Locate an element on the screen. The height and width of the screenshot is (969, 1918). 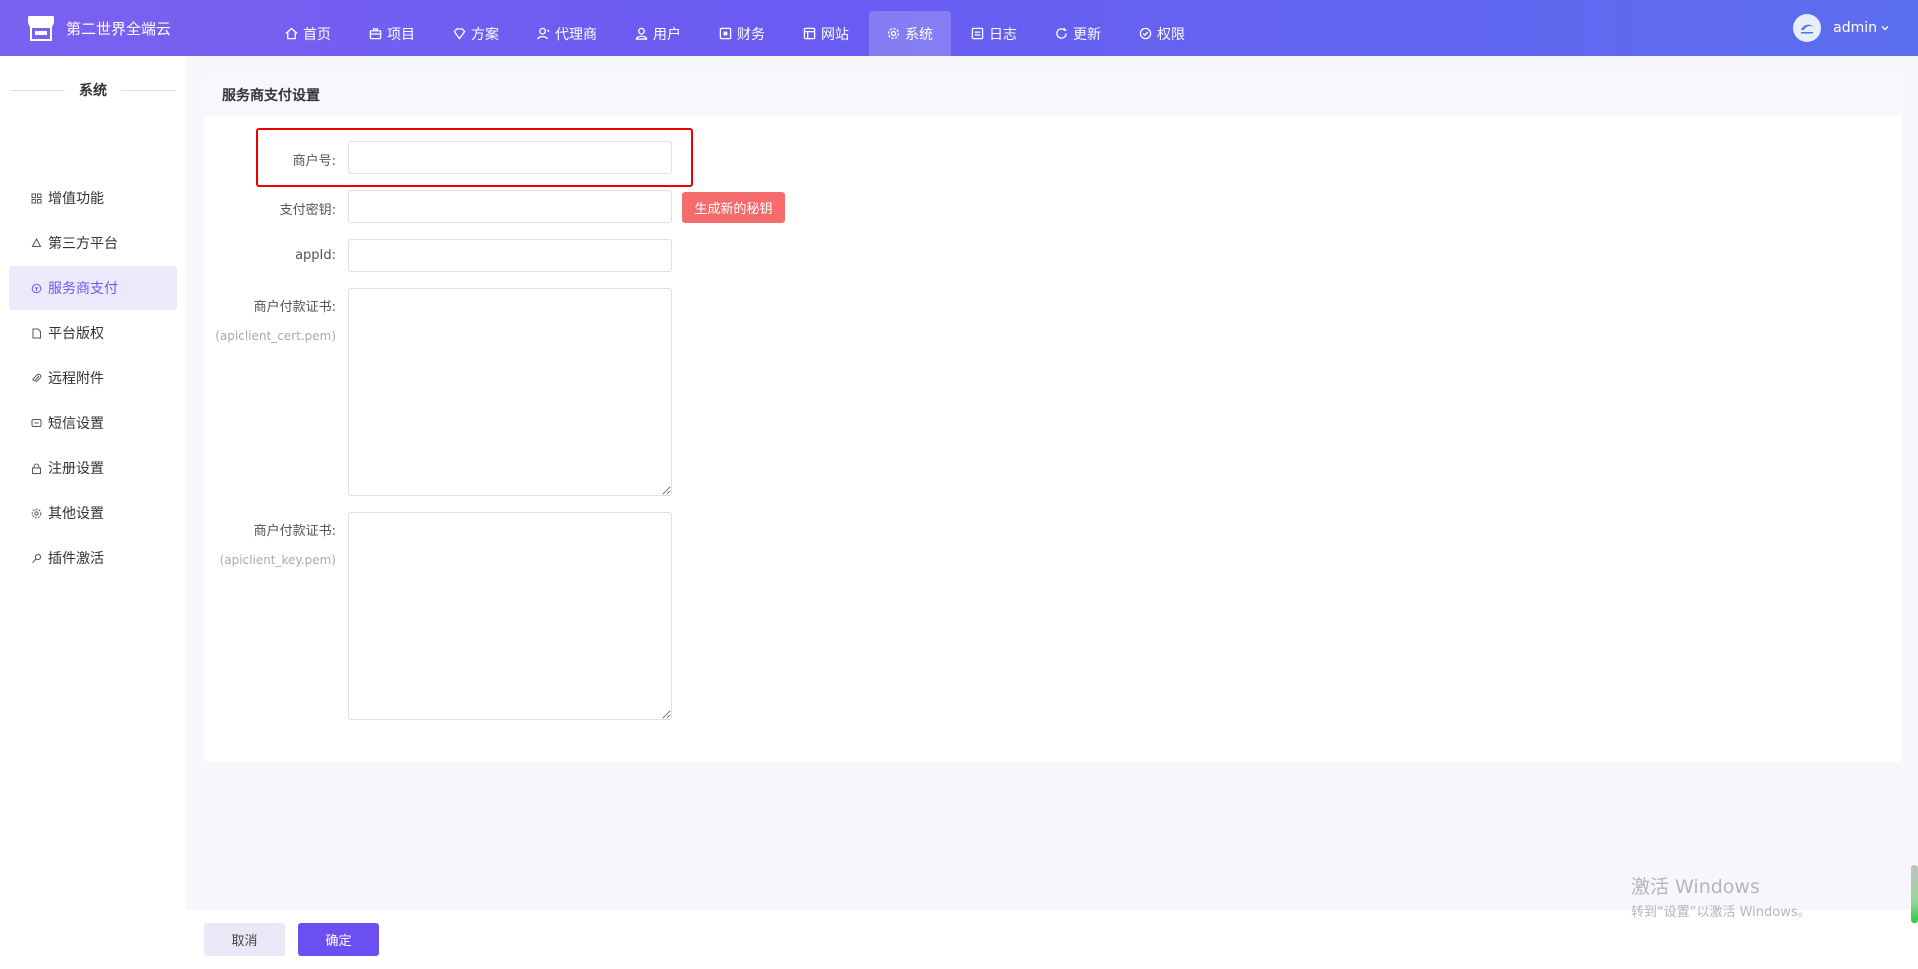
nav-logs: 日志 is located at coordinates (994, 33).